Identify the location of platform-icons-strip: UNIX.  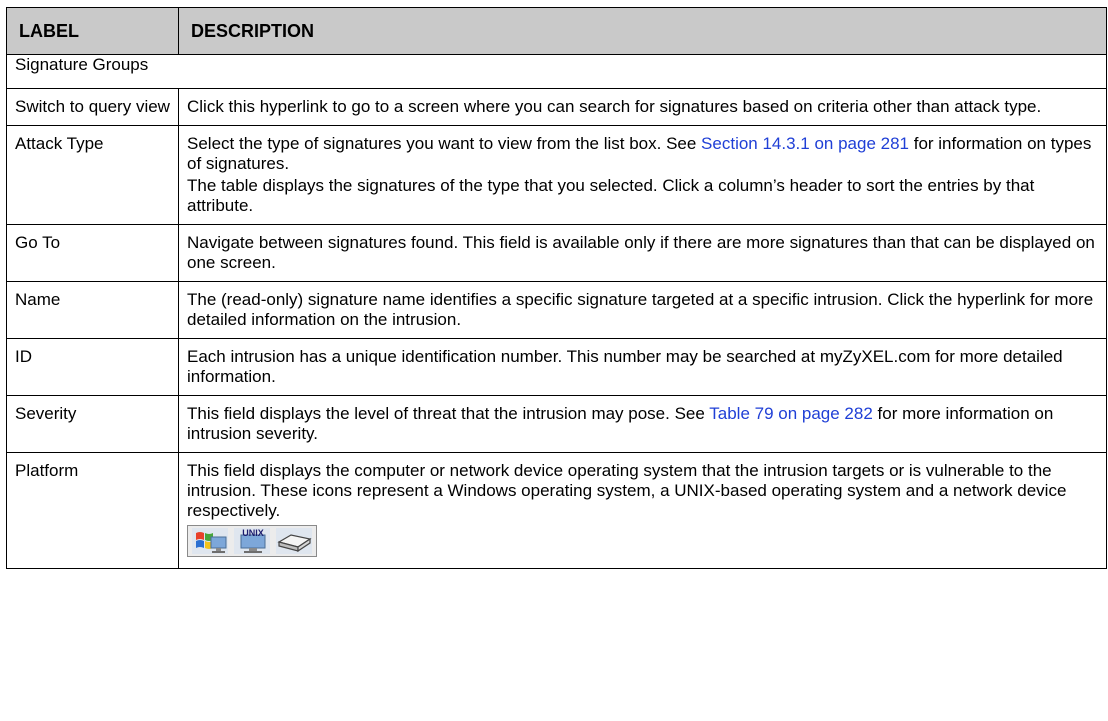
(252, 541).